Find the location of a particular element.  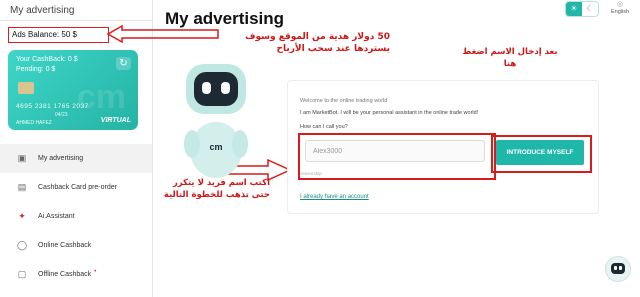

robot-icon is located at coordinates (618, 268).